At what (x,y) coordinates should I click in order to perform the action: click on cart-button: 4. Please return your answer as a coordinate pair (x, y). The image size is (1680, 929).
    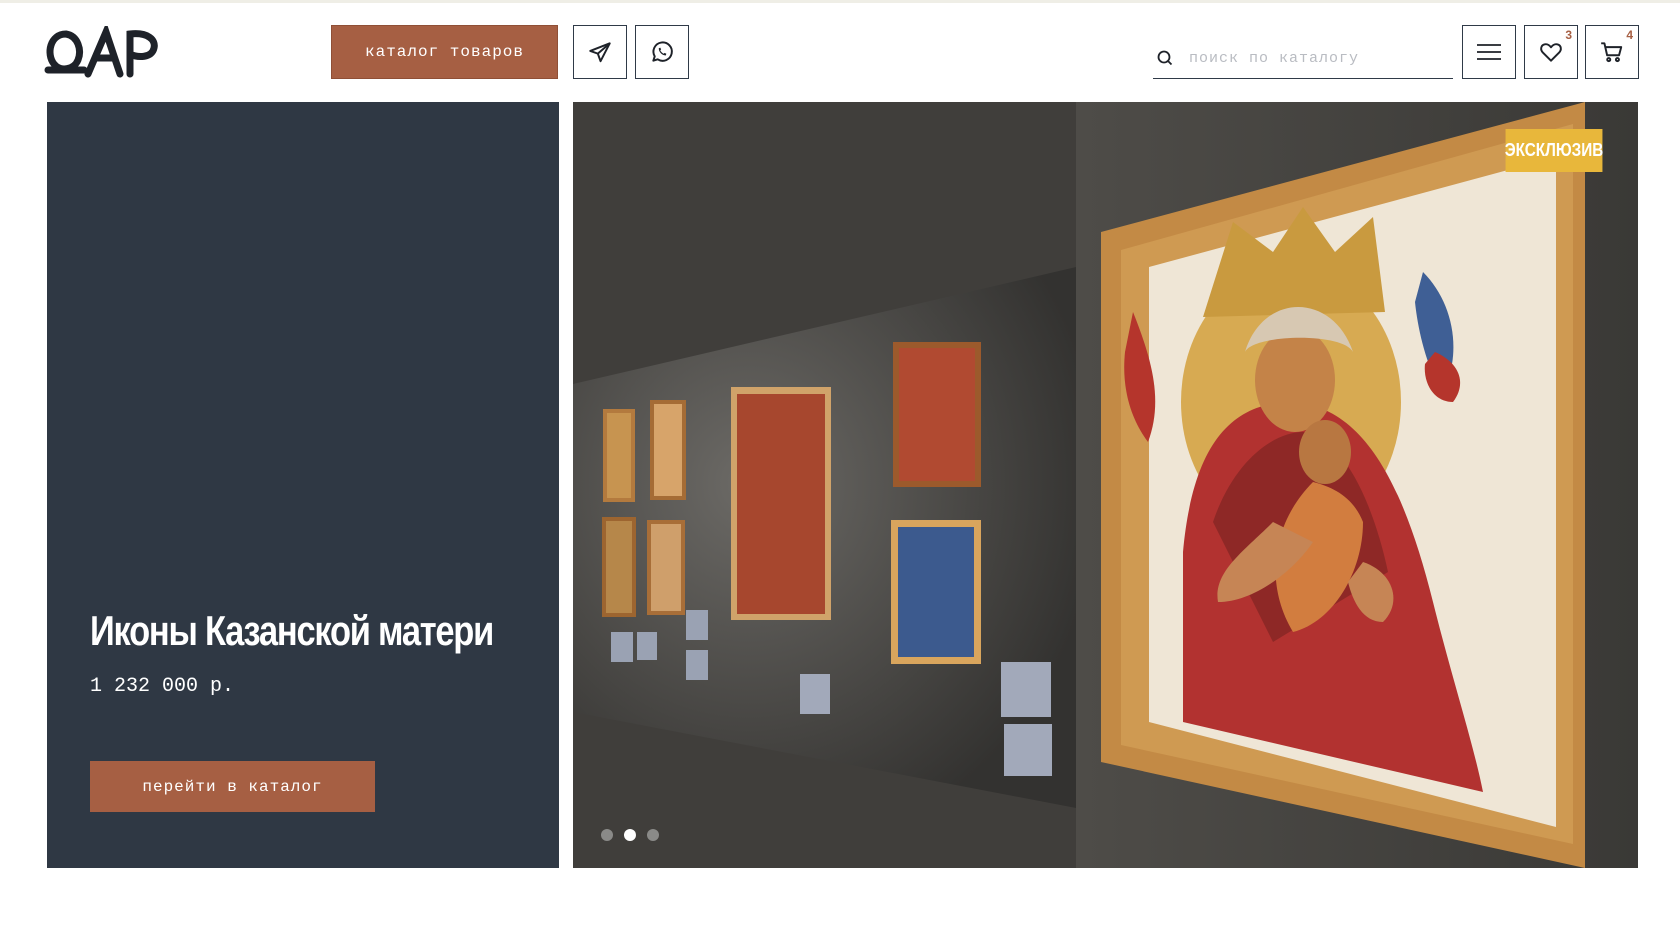
    Looking at the image, I should click on (1612, 52).